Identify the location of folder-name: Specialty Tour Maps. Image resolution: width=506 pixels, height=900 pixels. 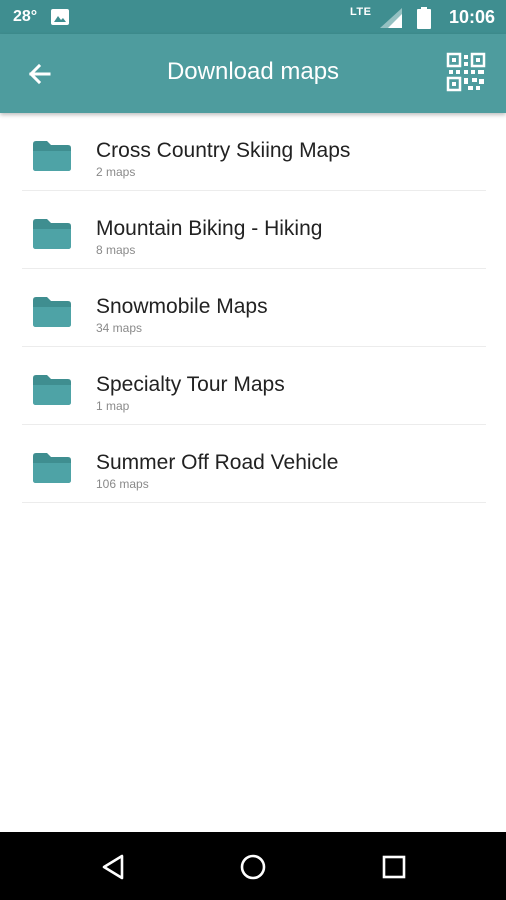
(190, 384).